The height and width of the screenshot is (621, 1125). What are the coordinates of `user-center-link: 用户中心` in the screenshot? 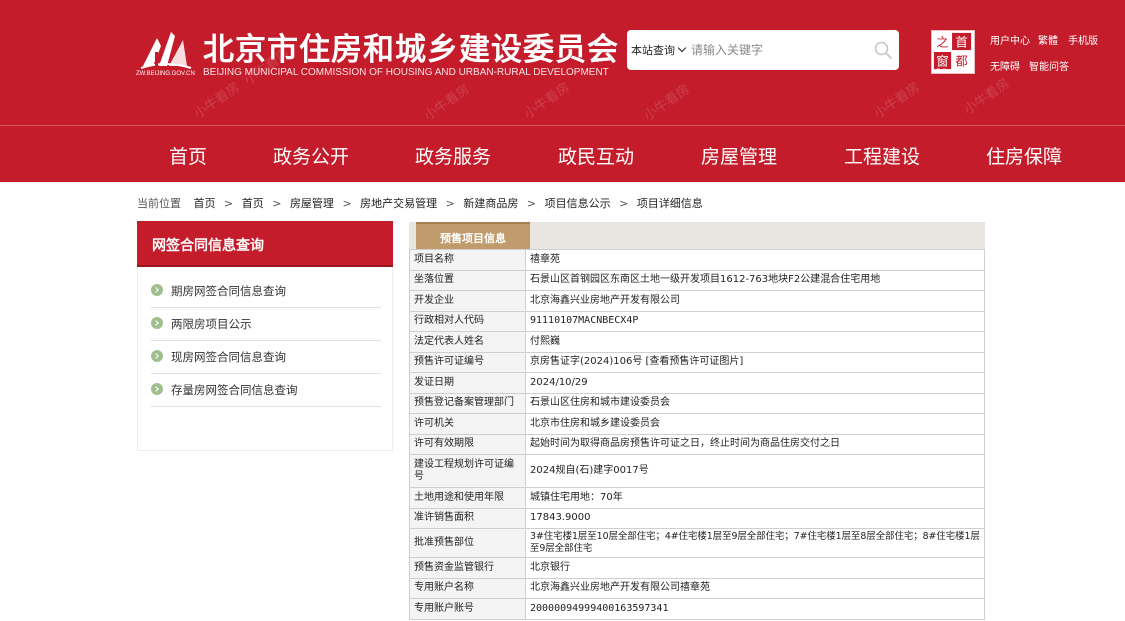 It's located at (1010, 39).